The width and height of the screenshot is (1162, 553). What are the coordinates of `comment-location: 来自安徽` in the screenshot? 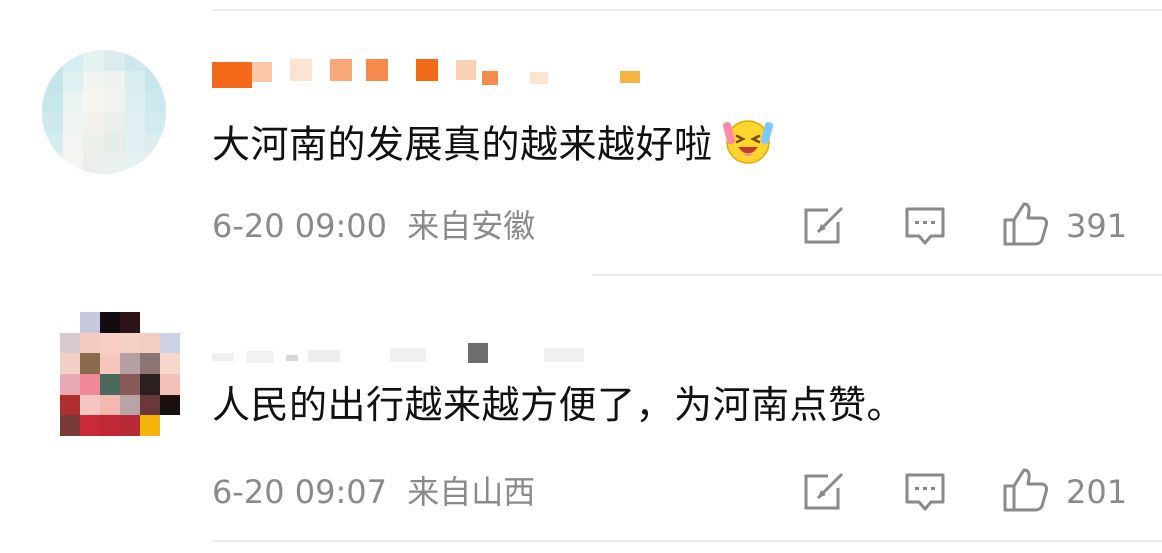 It's located at (471, 226).